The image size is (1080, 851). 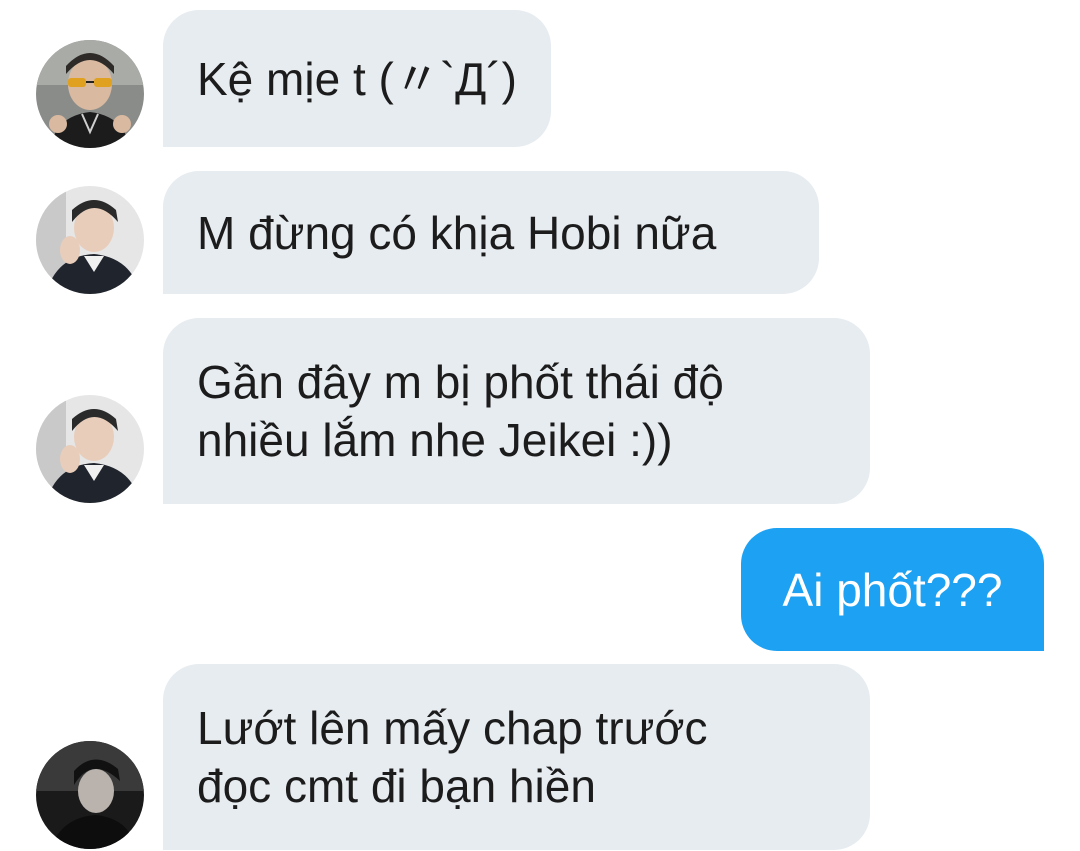 I want to click on message-bubble-outgoing: Ai phốt???, so click(x=892, y=589).